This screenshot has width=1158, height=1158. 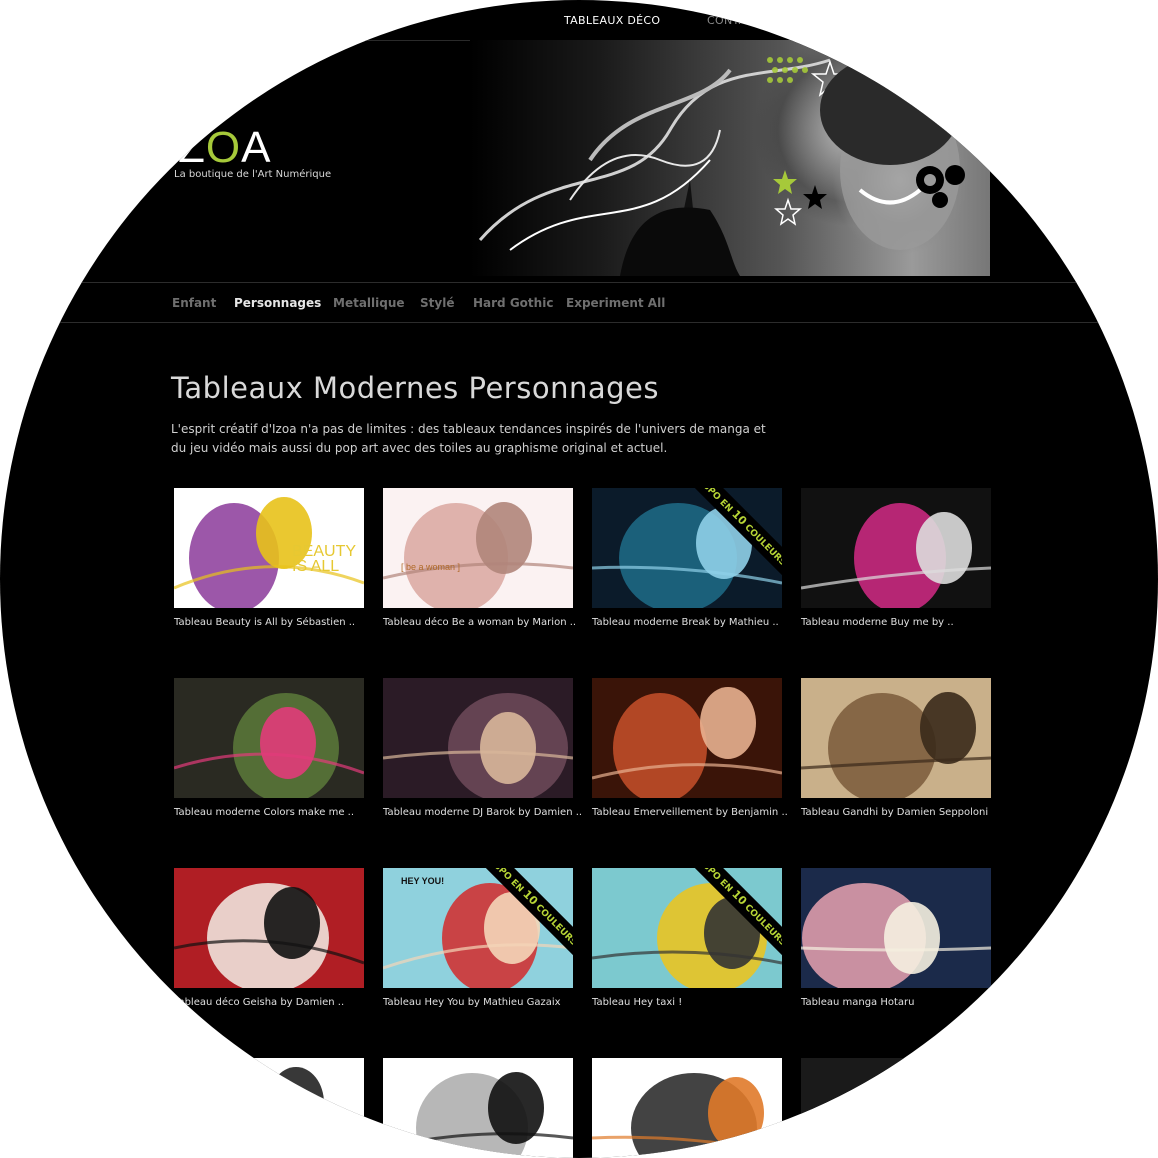 I want to click on category-personnages: Personnages, so click(x=277, y=303).